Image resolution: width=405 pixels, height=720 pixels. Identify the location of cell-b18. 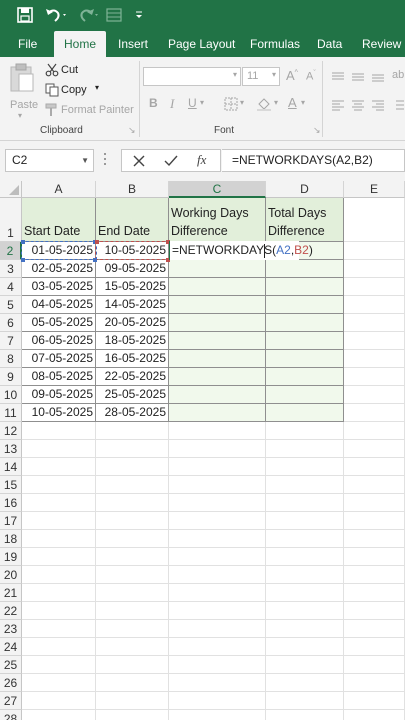
(132, 539).